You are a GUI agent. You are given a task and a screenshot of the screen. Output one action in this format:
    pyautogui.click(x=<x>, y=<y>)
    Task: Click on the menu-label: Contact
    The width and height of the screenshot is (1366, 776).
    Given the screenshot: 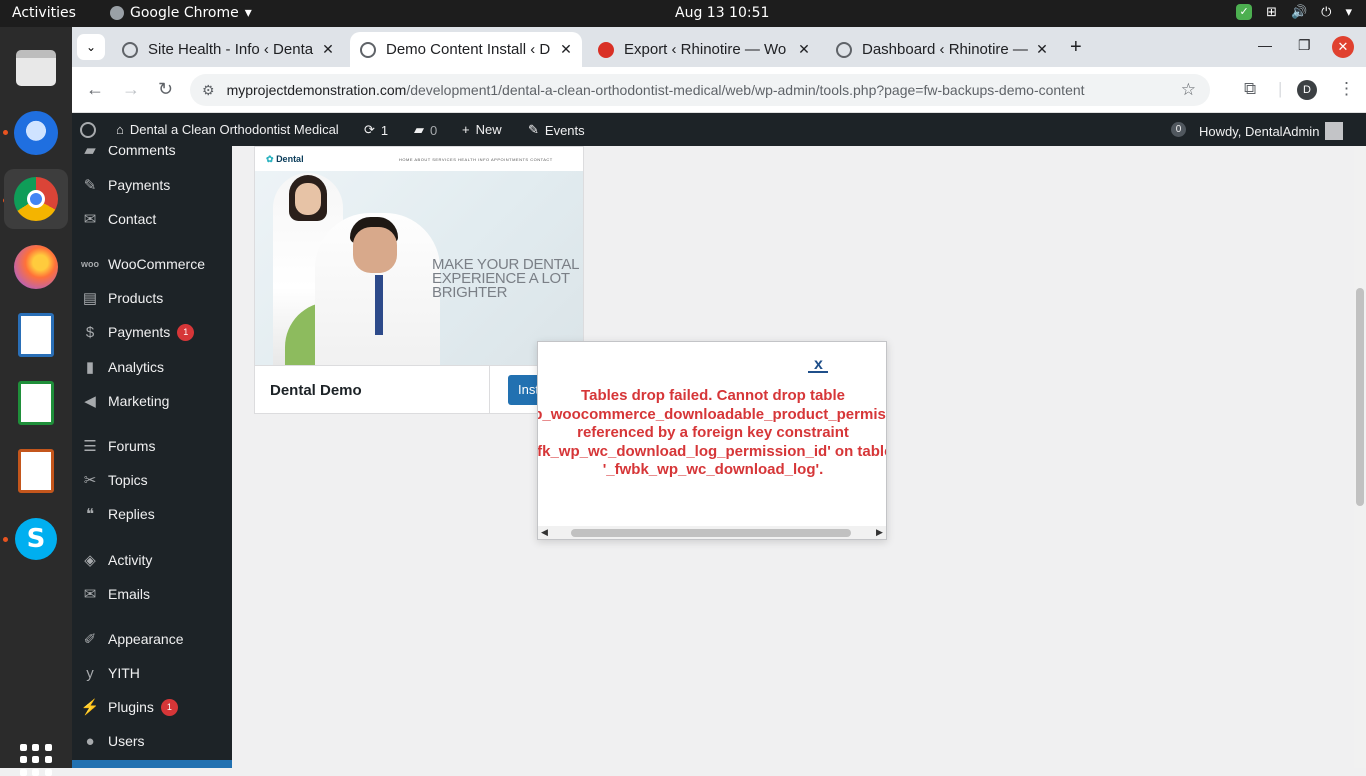 What is the action you would take?
    pyautogui.click(x=132, y=219)
    